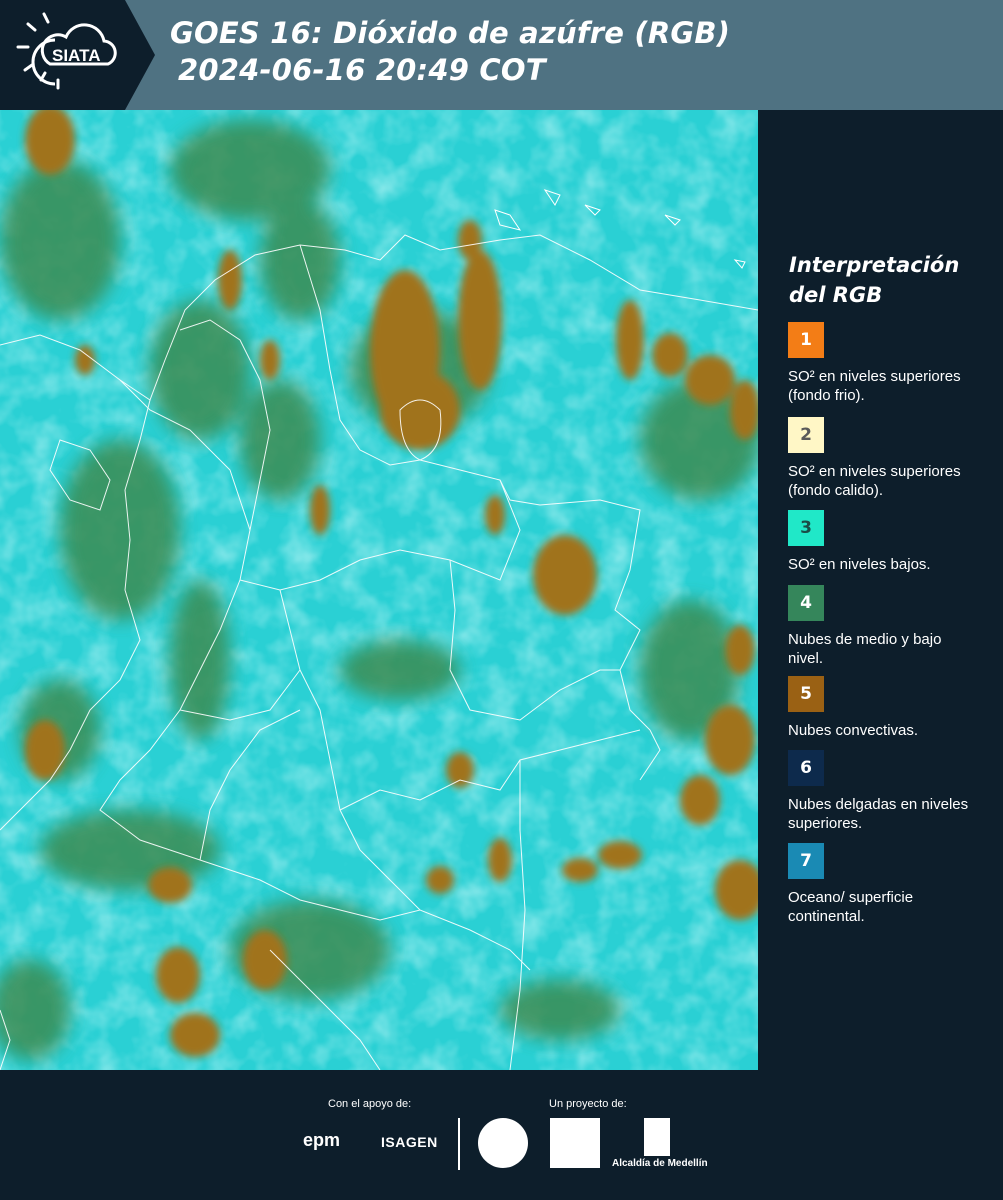 The image size is (1003, 1200). What do you see at coordinates (409, 1142) in the screenshot?
I see `isagen-logo: ISAGEN` at bounding box center [409, 1142].